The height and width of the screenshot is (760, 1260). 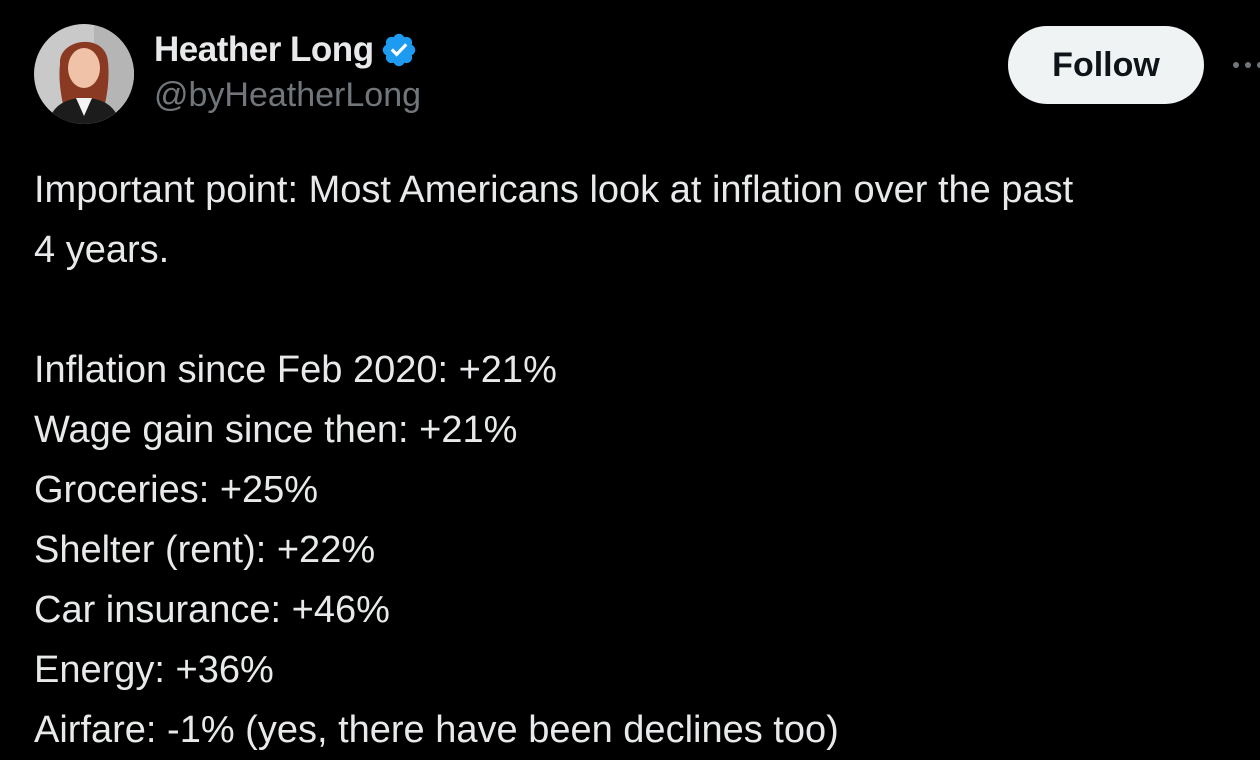 What do you see at coordinates (264, 50) in the screenshot?
I see `display-name: Heather Long` at bounding box center [264, 50].